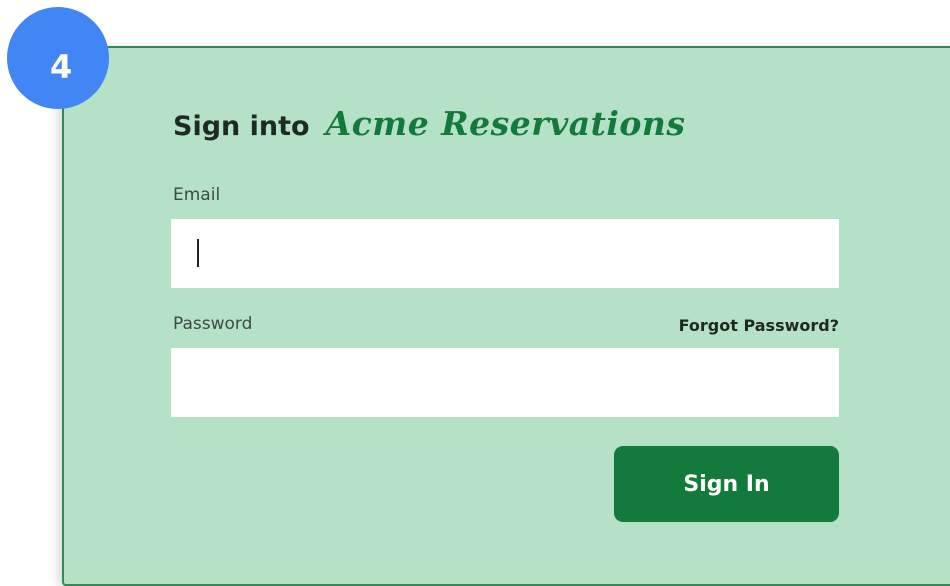 This screenshot has height=586, width=950. Describe the element at coordinates (58, 58) in the screenshot. I see `step-badge: 4` at that location.